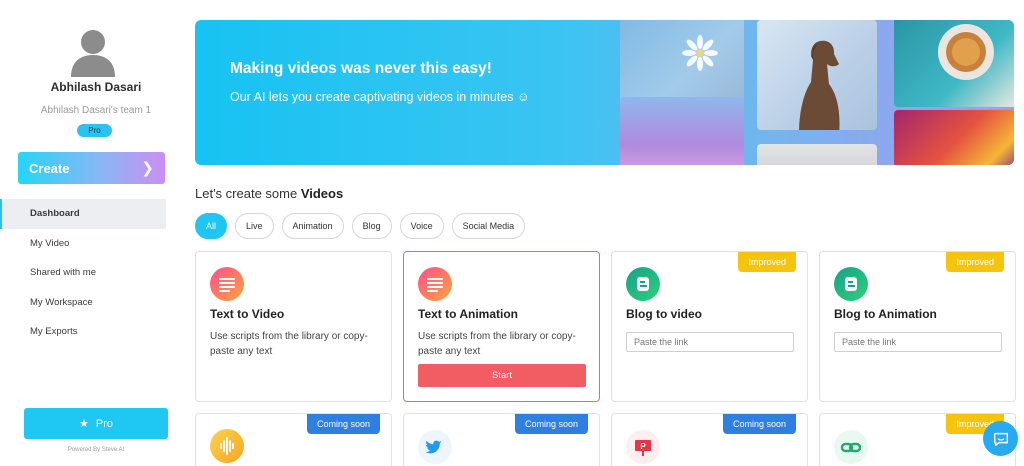  Describe the element at coordinates (885, 314) in the screenshot. I see `card-title: Blog to Animation` at that location.